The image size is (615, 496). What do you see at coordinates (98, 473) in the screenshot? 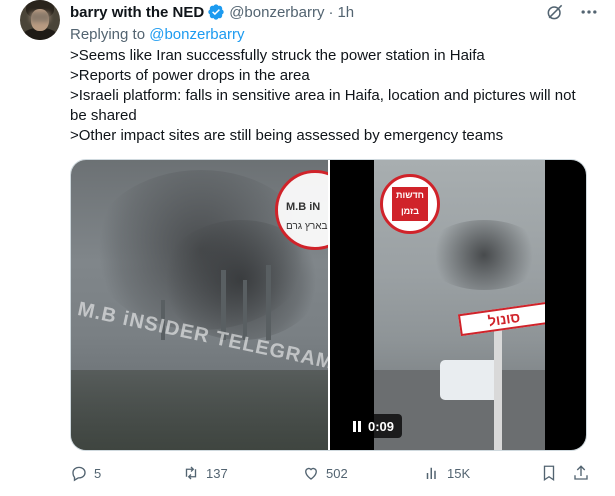
I see `reply-count: 5` at bounding box center [98, 473].